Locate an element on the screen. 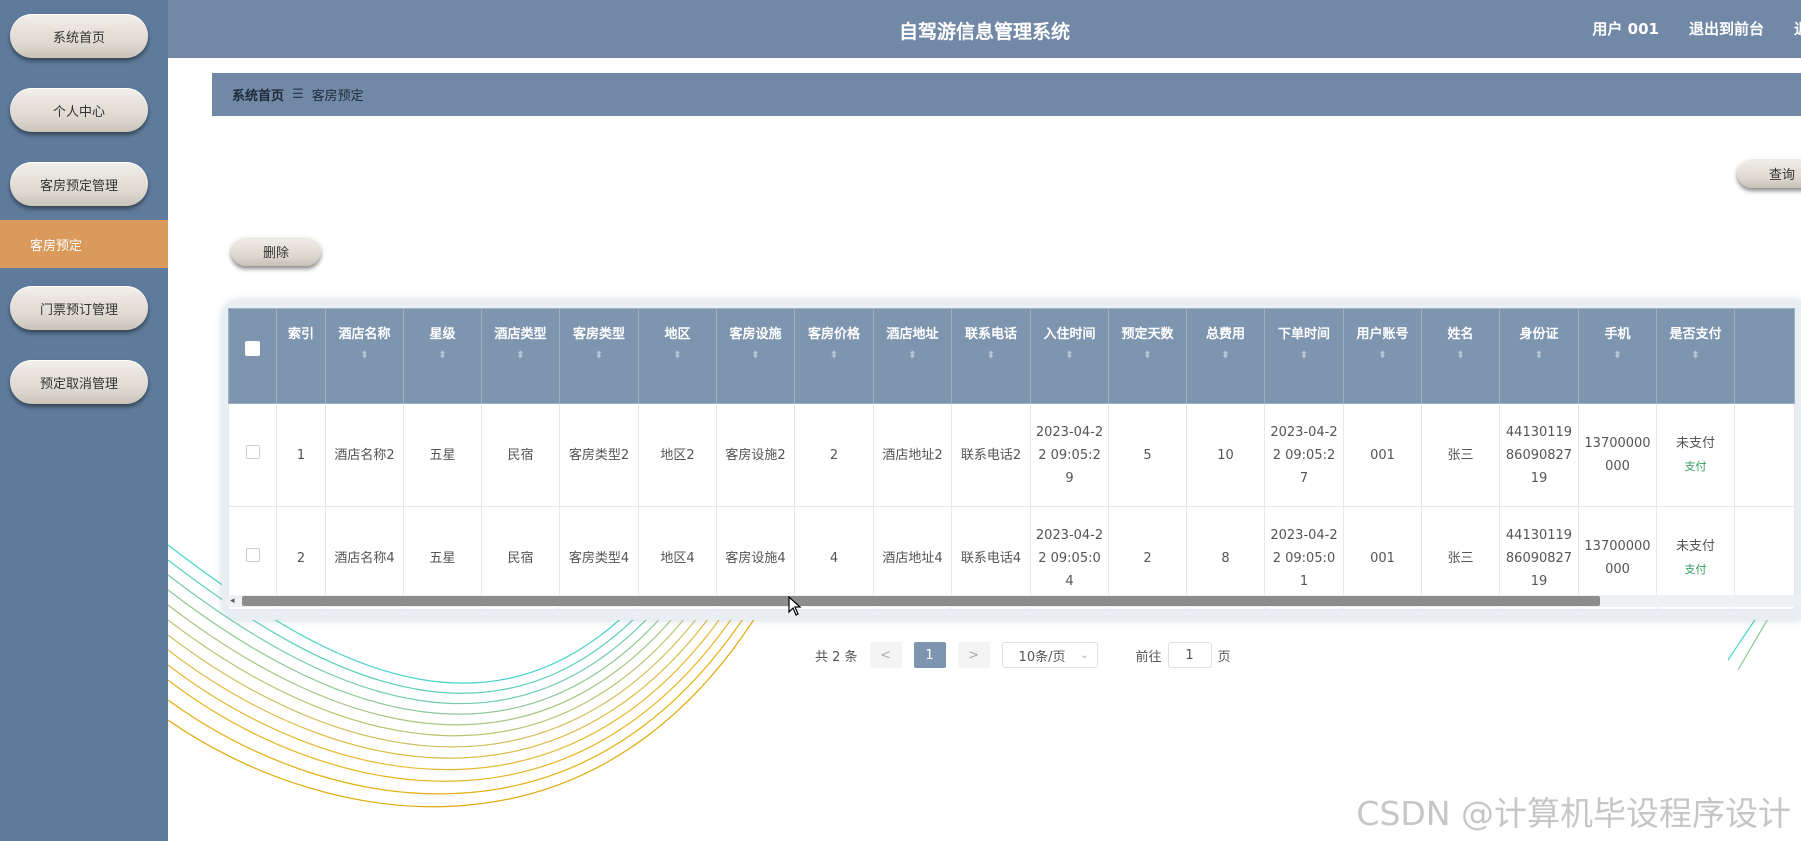 This screenshot has width=1801, height=841. column-header: 酒店类型 ⬍ is located at coordinates (520, 356).